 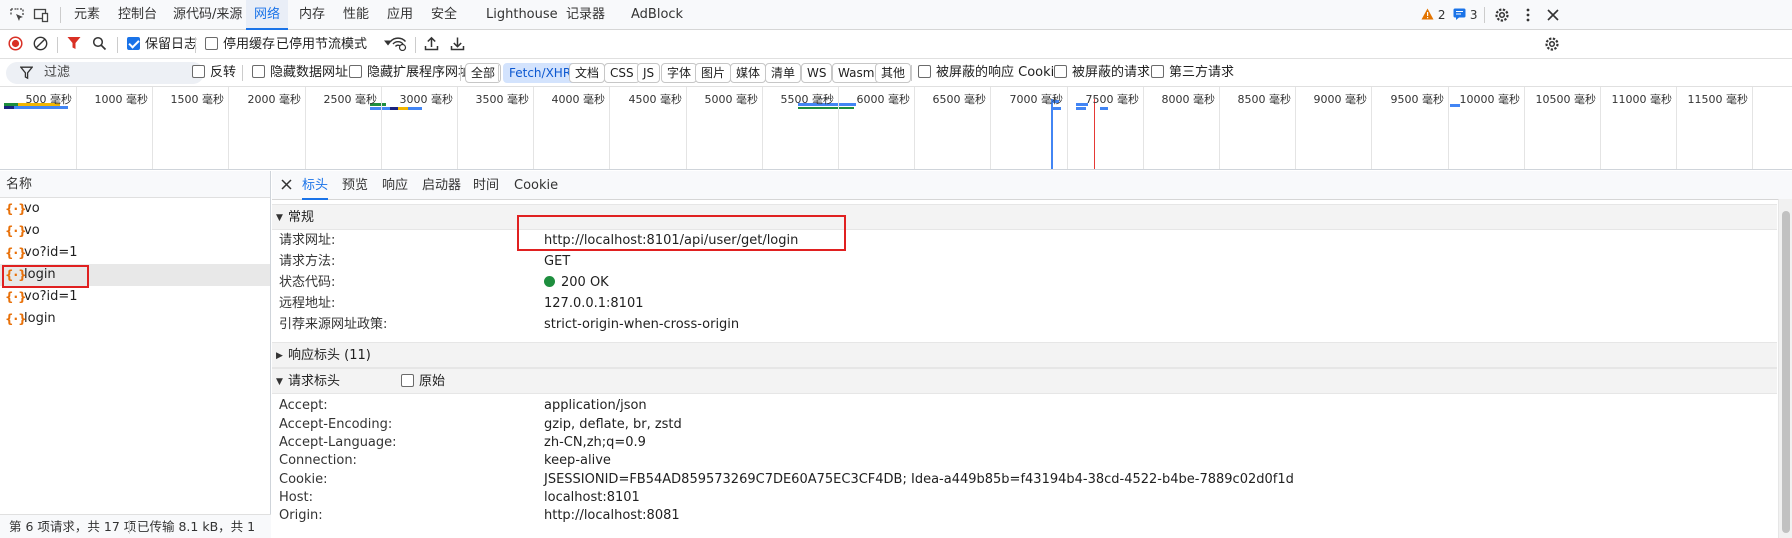 I want to click on more-options-icon, so click(x=1528, y=15).